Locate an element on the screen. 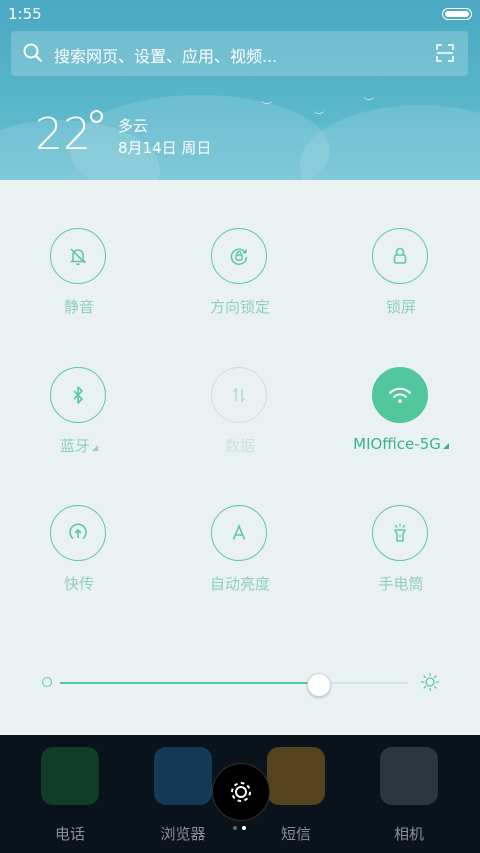 The image size is (480, 853). app-name: 相机 is located at coordinates (408, 834).